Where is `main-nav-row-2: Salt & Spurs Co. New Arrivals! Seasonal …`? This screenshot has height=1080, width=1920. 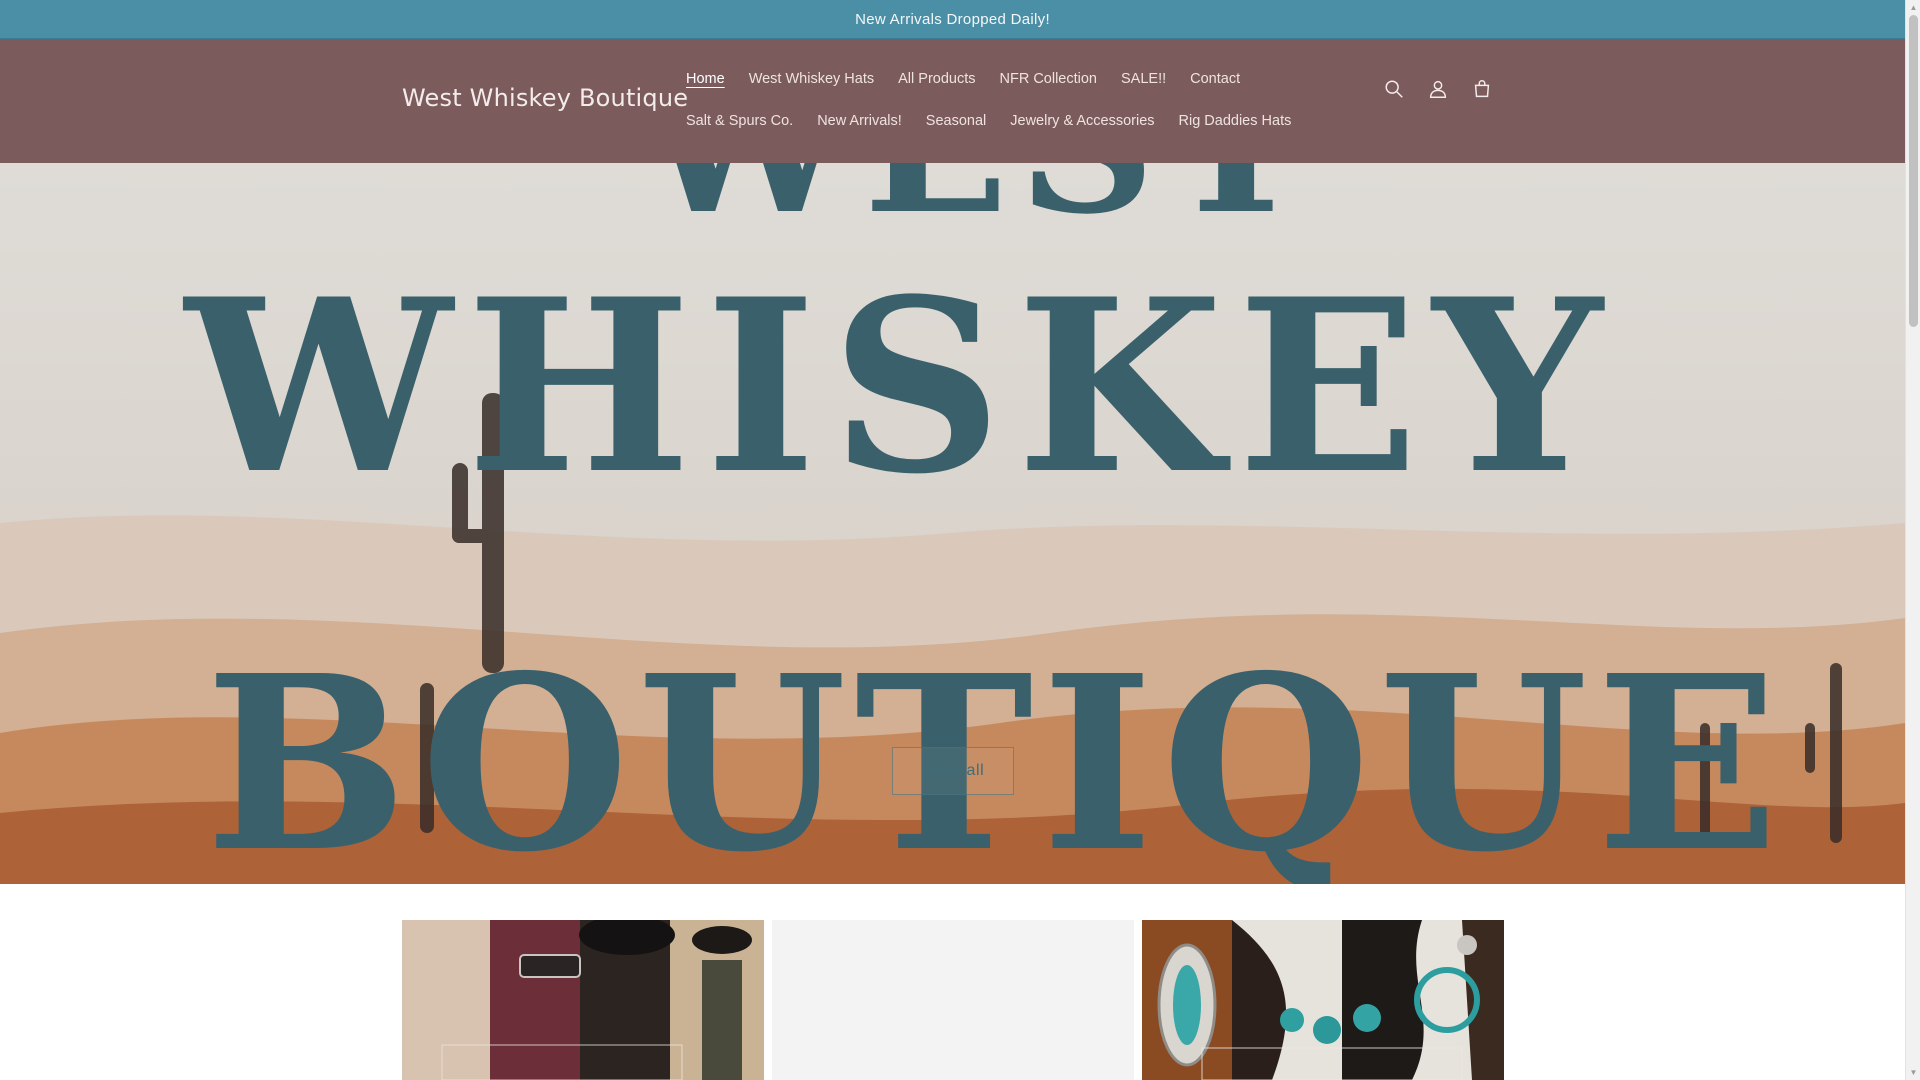
main-nav-row-2: Salt & Spurs Co. New Arrivals! Seasonal … is located at coordinates (988, 121).